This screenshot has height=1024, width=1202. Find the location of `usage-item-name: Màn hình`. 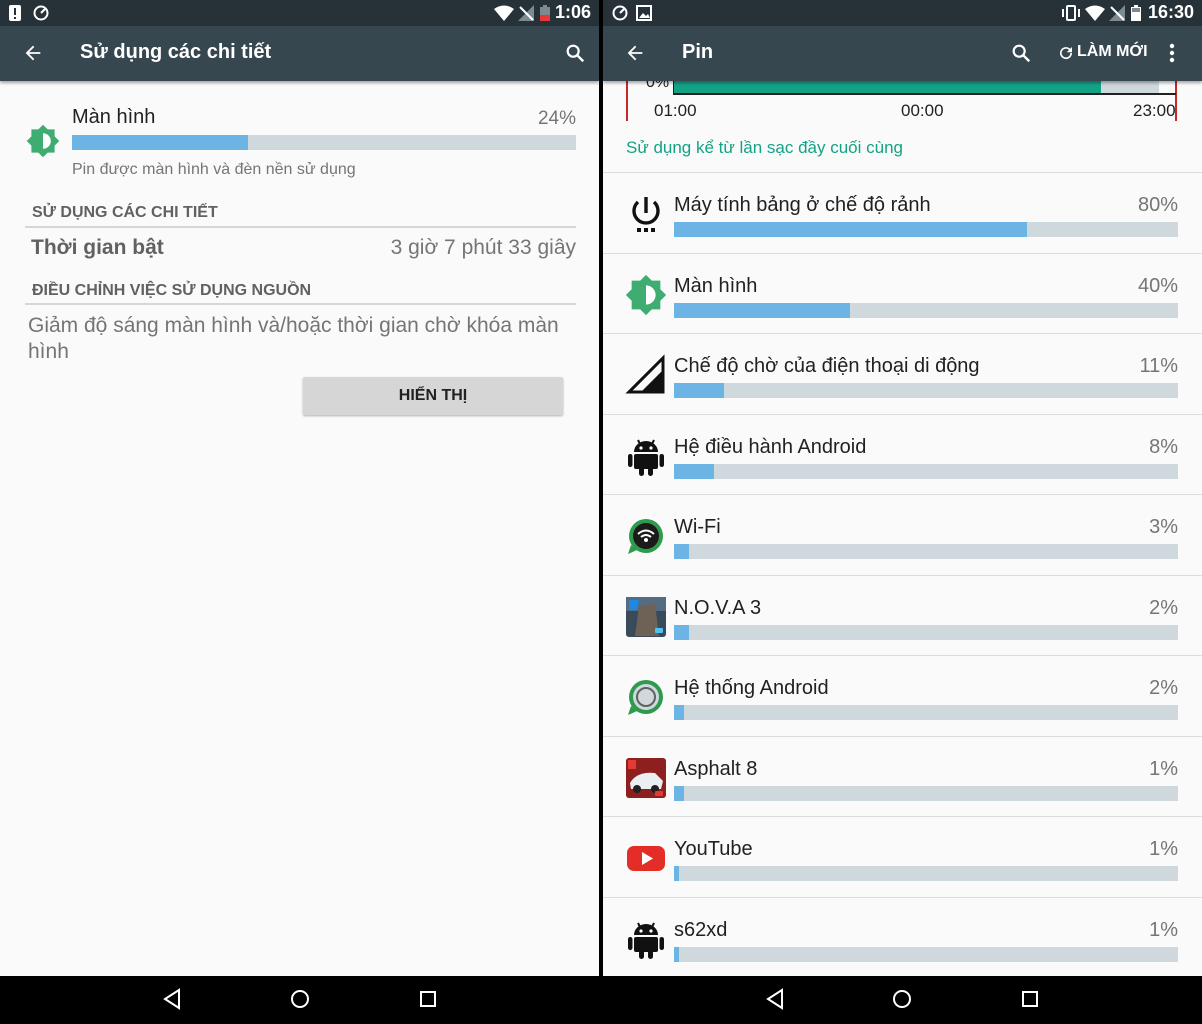

usage-item-name: Màn hình is located at coordinates (716, 285).